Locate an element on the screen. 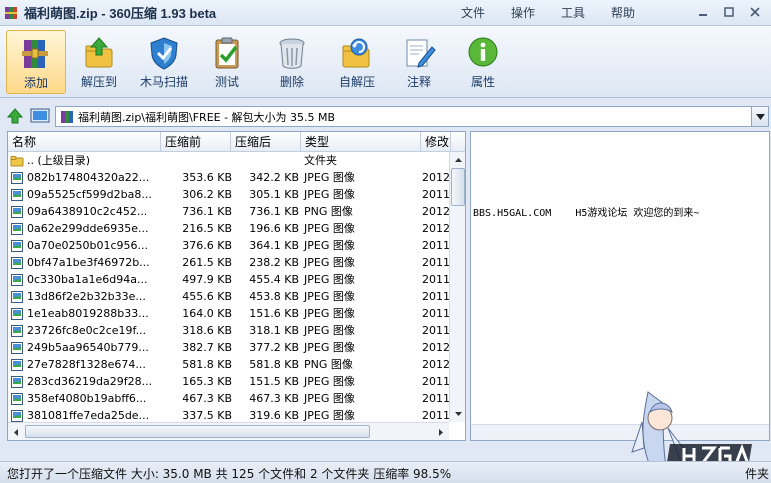  chevron-down-icon is located at coordinates (760, 116).